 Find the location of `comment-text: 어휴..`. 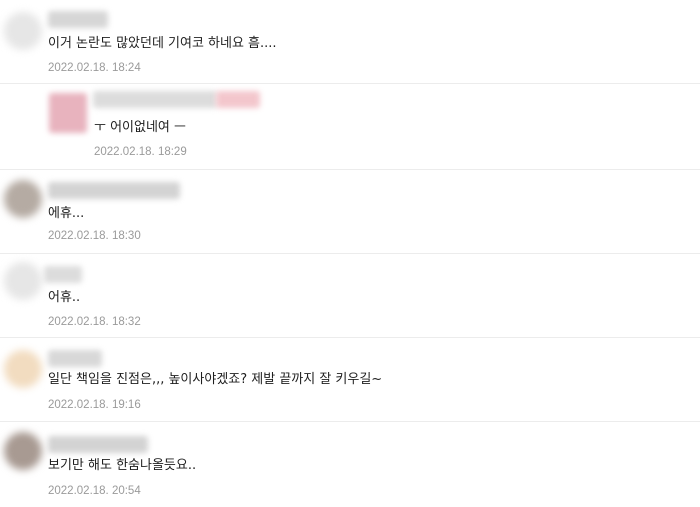

comment-text: 어휴.. is located at coordinates (64, 297).